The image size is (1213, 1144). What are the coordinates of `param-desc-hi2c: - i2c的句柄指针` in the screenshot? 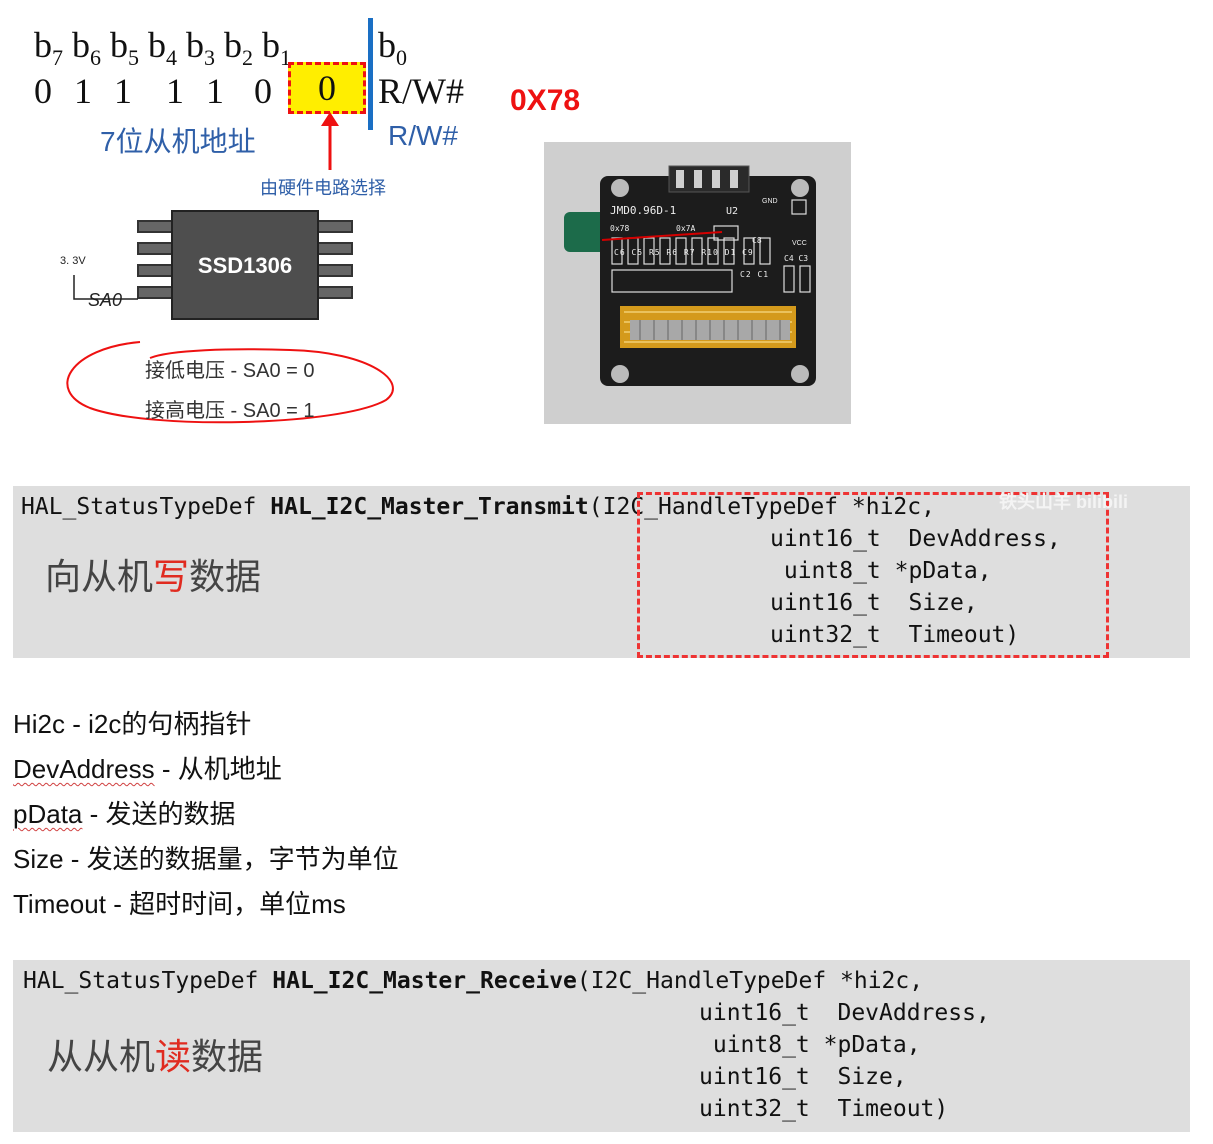 It's located at (158, 724).